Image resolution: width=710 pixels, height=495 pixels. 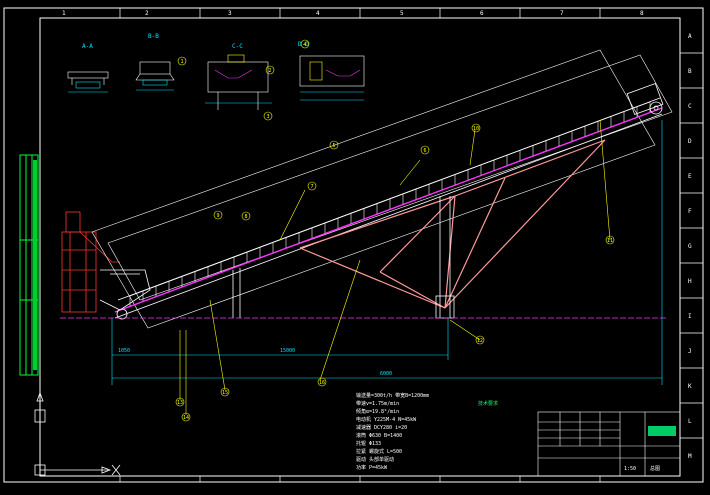 I want to click on balloon-number: 8, so click(x=245, y=217).